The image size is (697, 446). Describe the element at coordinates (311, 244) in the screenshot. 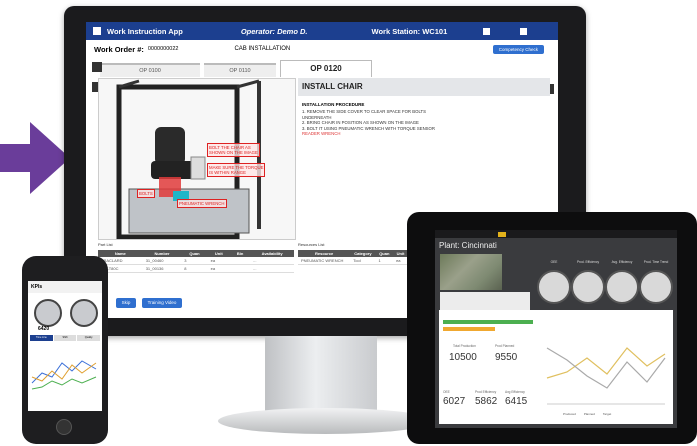

I see `resources-caption: Resources List` at that location.